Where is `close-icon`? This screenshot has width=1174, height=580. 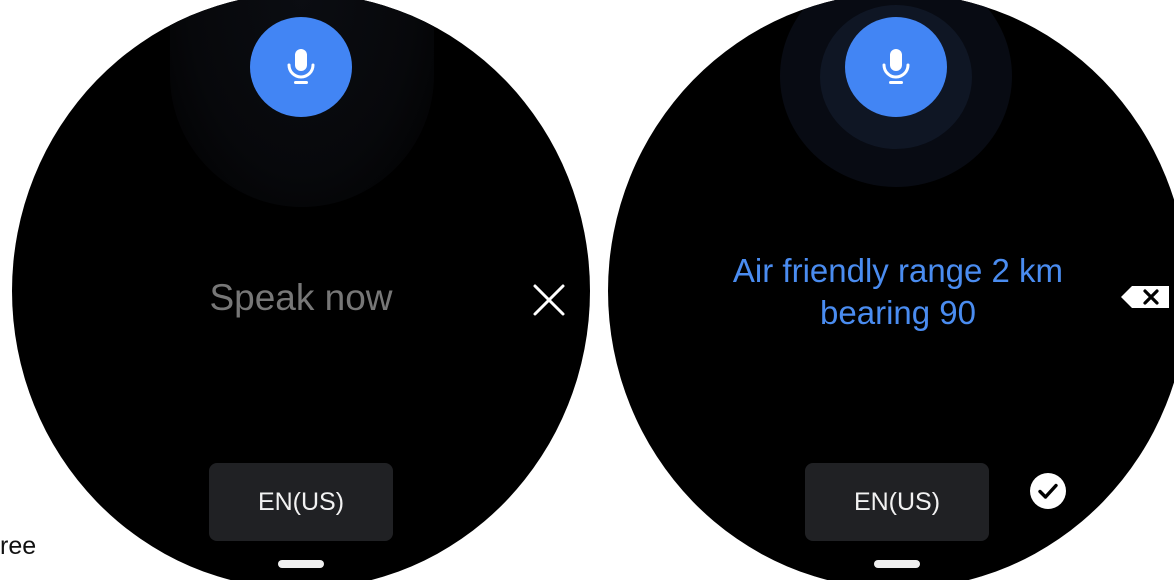
close-icon is located at coordinates (549, 300).